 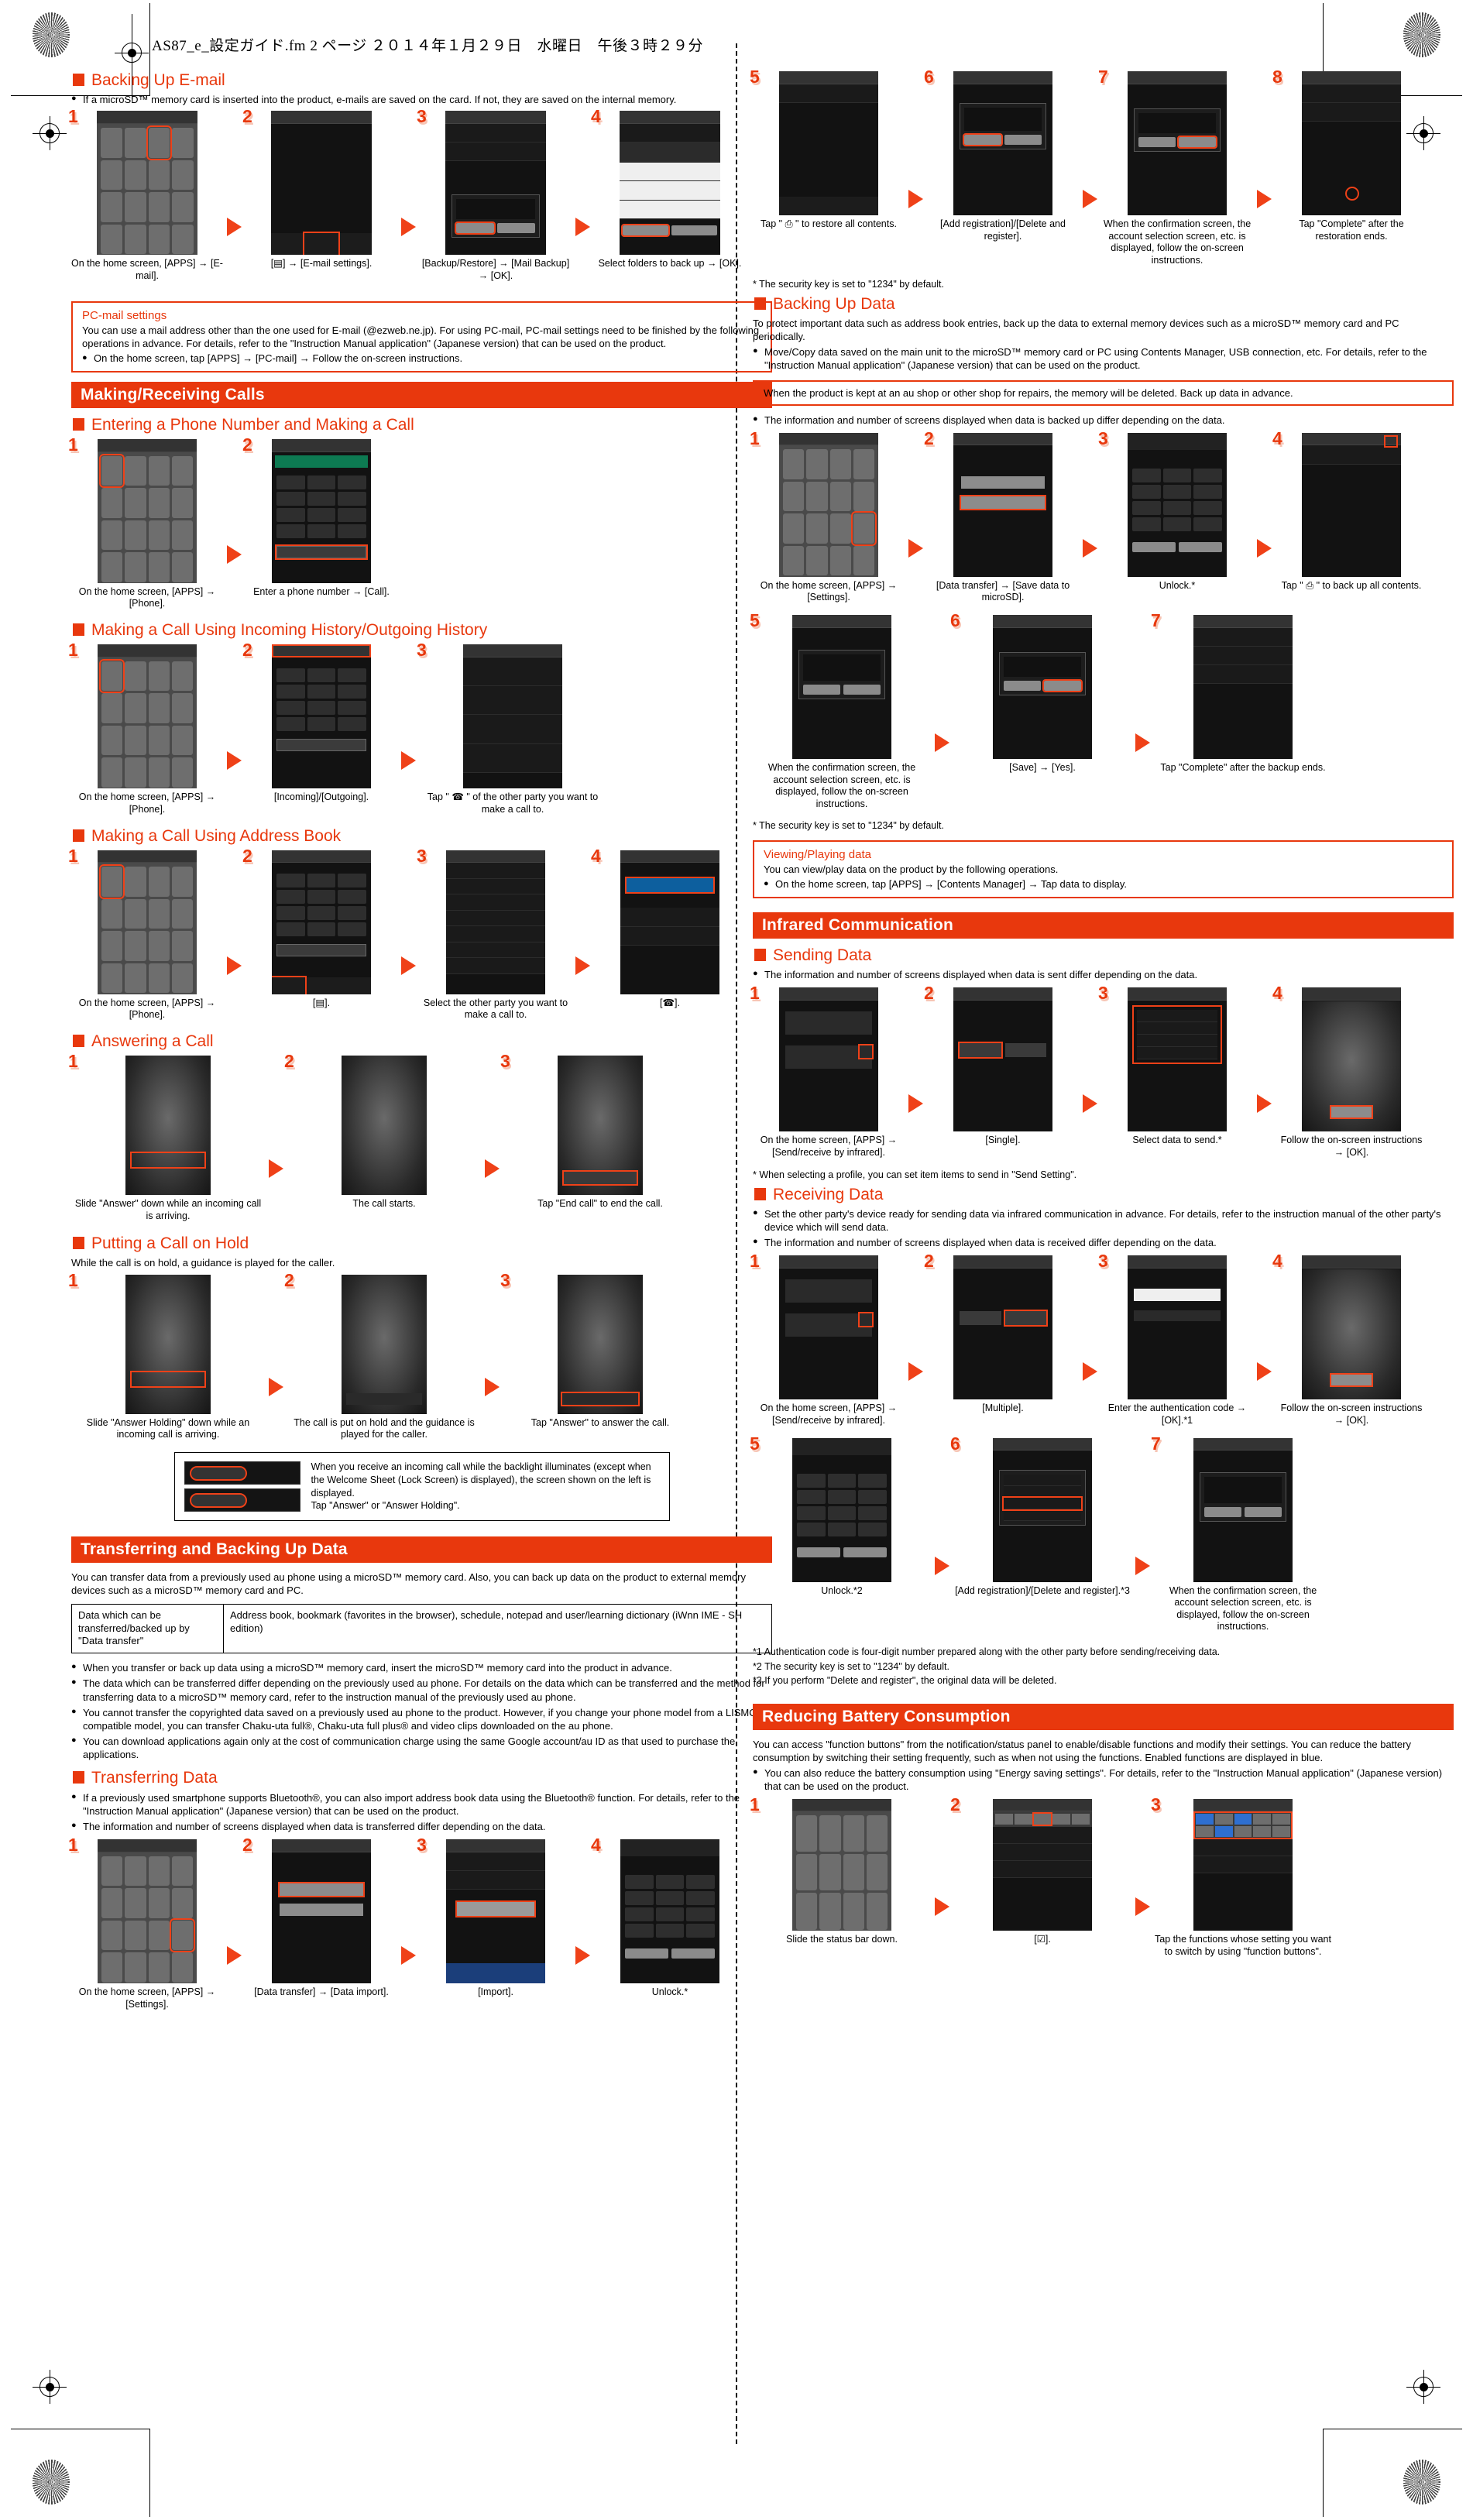 What do you see at coordinates (817, 854) in the screenshot?
I see `viewing-playing-title: Viewing/Playing data` at bounding box center [817, 854].